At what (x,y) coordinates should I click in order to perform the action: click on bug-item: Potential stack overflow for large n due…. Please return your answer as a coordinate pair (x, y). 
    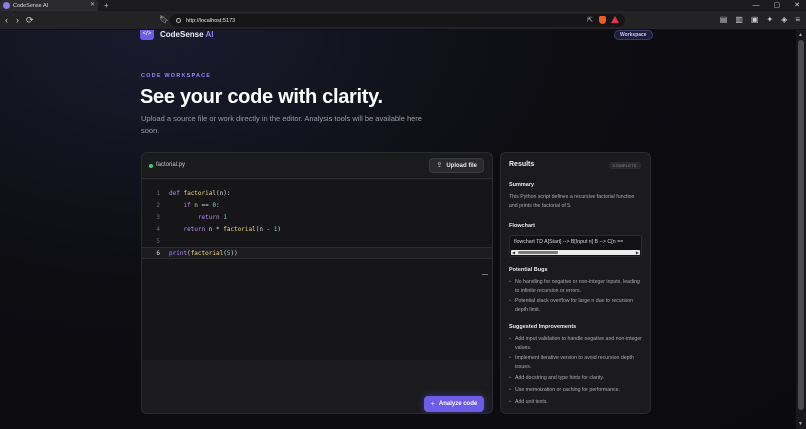
    Looking at the image, I should click on (576, 305).